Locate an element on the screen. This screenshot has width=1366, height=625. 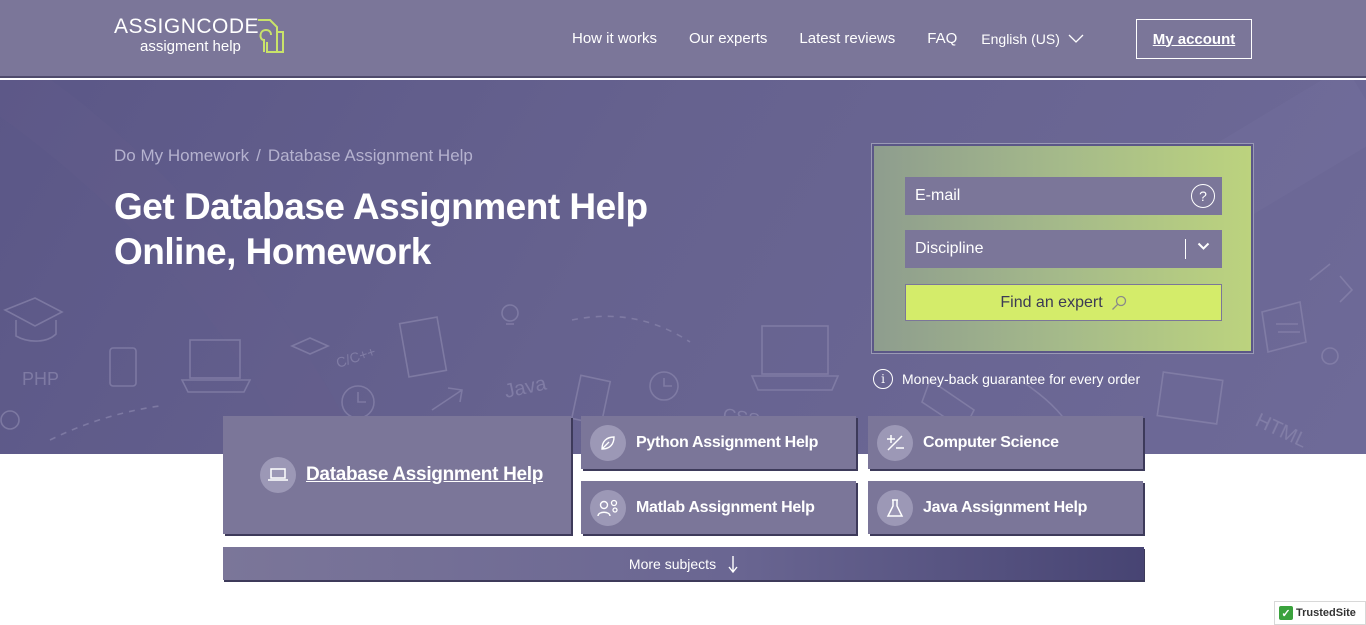
plus-minus-icon is located at coordinates (895, 442).